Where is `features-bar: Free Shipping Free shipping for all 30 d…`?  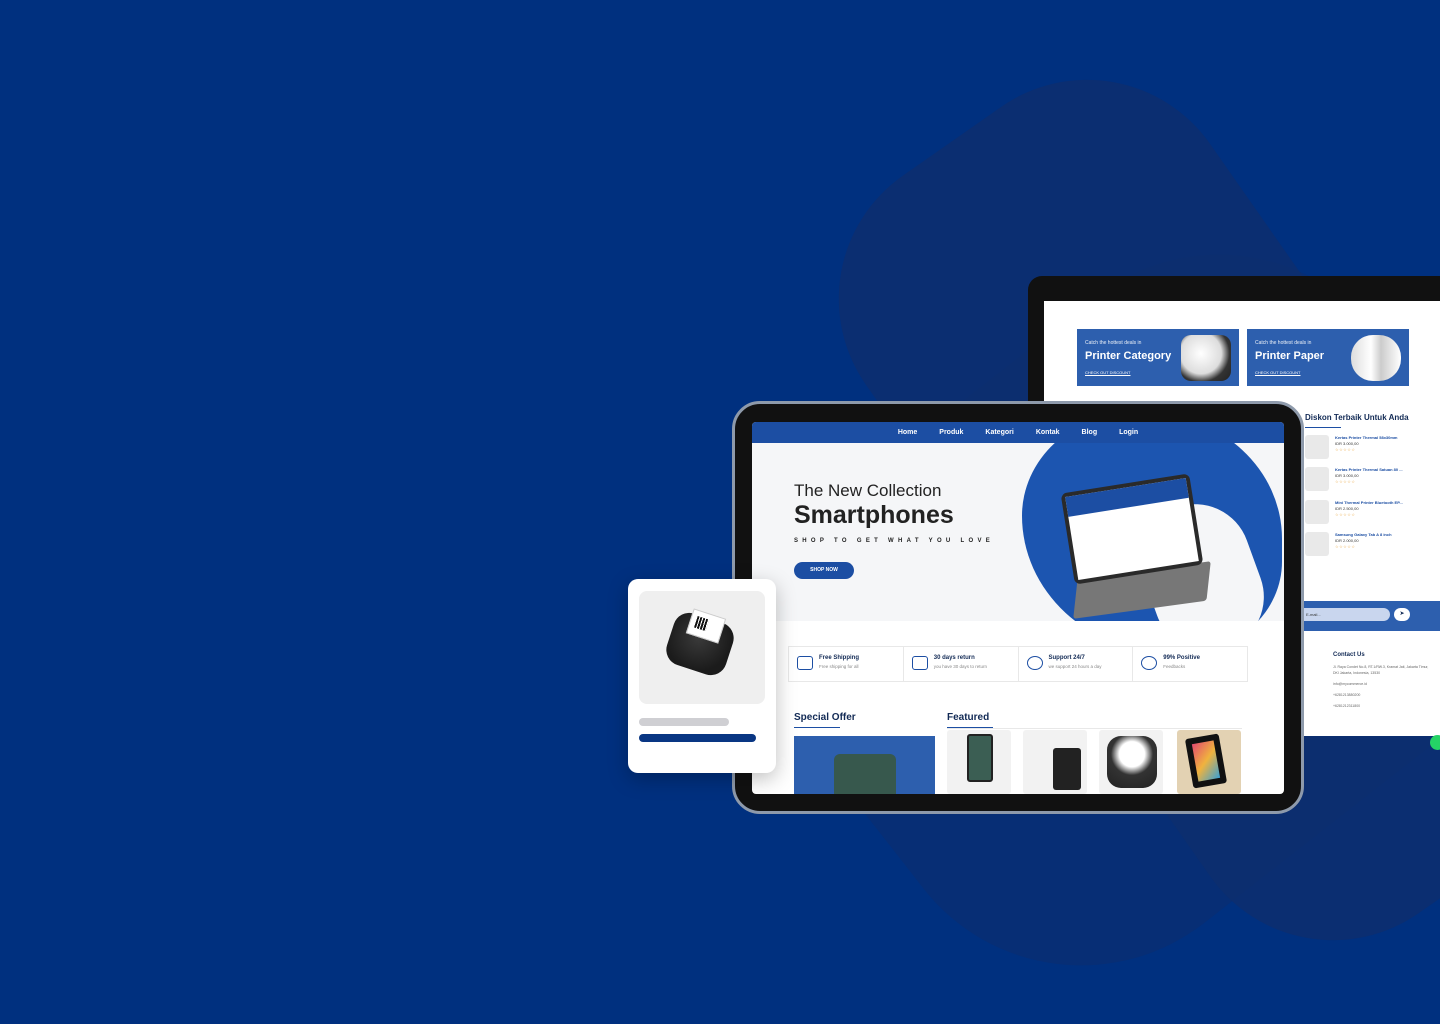
features-bar: Free Shipping Free shipping for all 30 d… is located at coordinates (1018, 664).